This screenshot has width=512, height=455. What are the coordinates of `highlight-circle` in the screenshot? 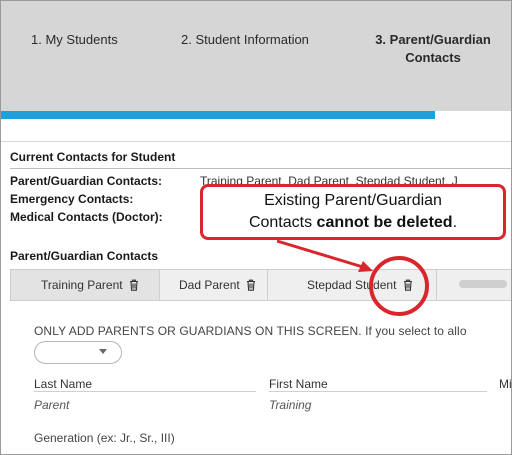 It's located at (399, 286).